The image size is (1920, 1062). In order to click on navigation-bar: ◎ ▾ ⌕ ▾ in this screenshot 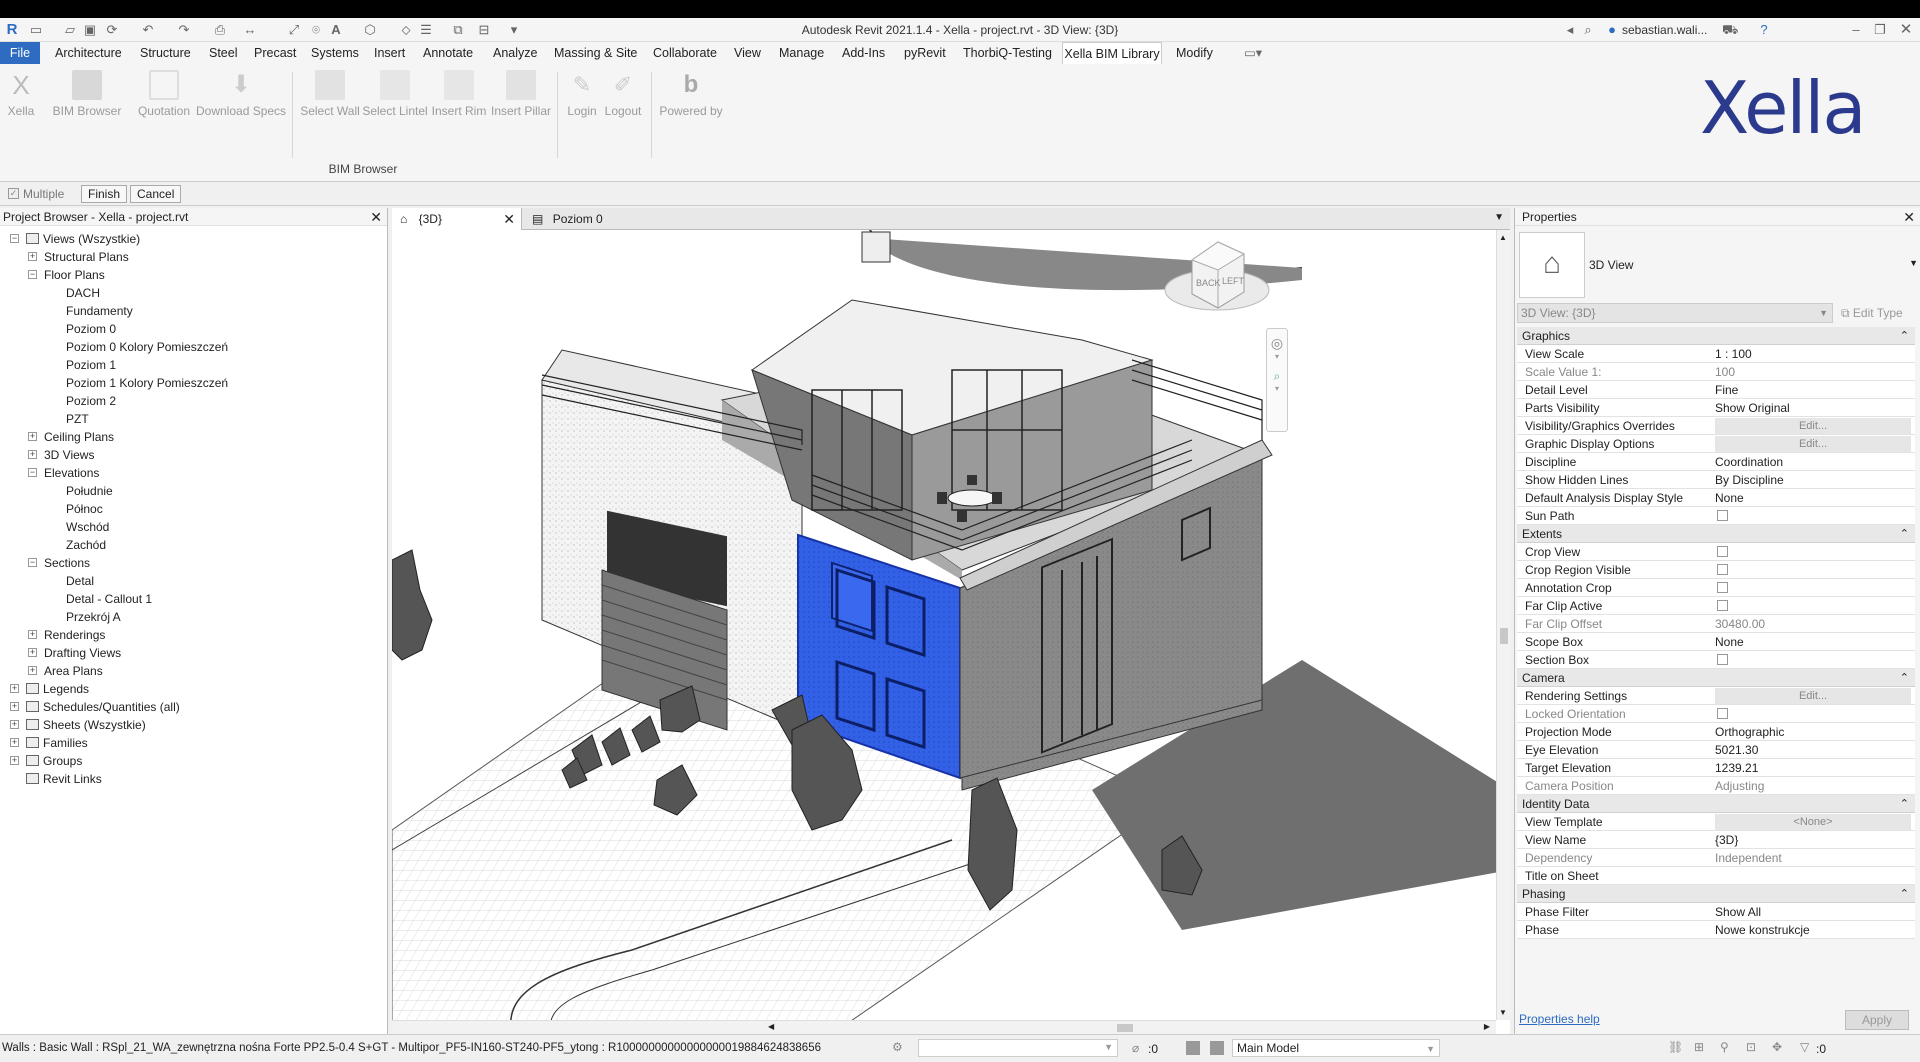, I will do `click(1277, 380)`.